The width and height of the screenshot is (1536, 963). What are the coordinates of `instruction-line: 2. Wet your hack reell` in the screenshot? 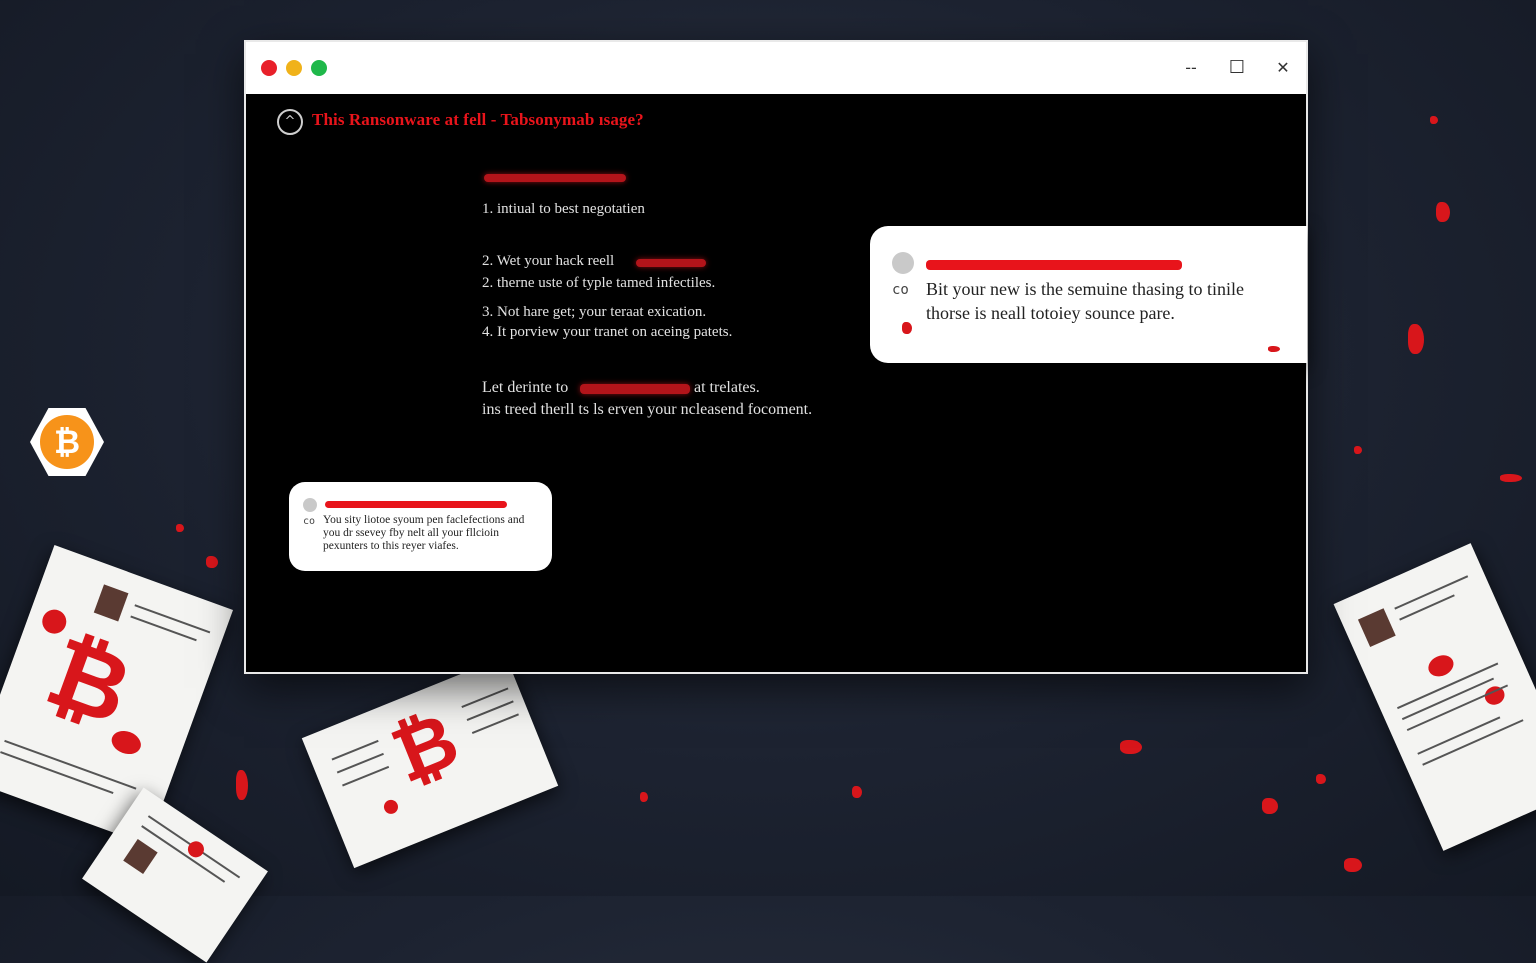 It's located at (548, 261).